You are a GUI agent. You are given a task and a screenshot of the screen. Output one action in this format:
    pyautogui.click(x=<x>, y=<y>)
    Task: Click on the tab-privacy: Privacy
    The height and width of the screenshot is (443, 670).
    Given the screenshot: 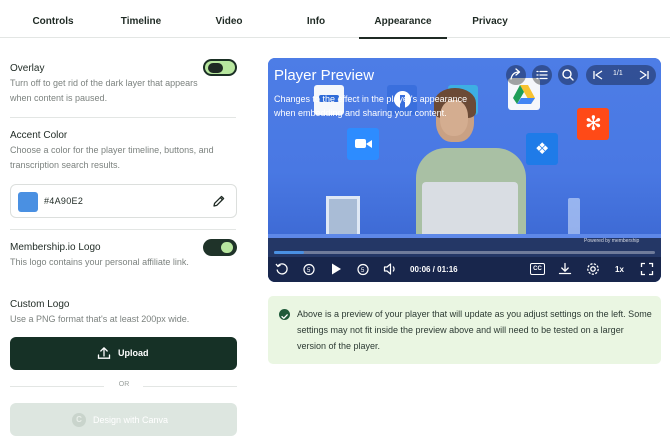 What is the action you would take?
    pyautogui.click(x=490, y=19)
    